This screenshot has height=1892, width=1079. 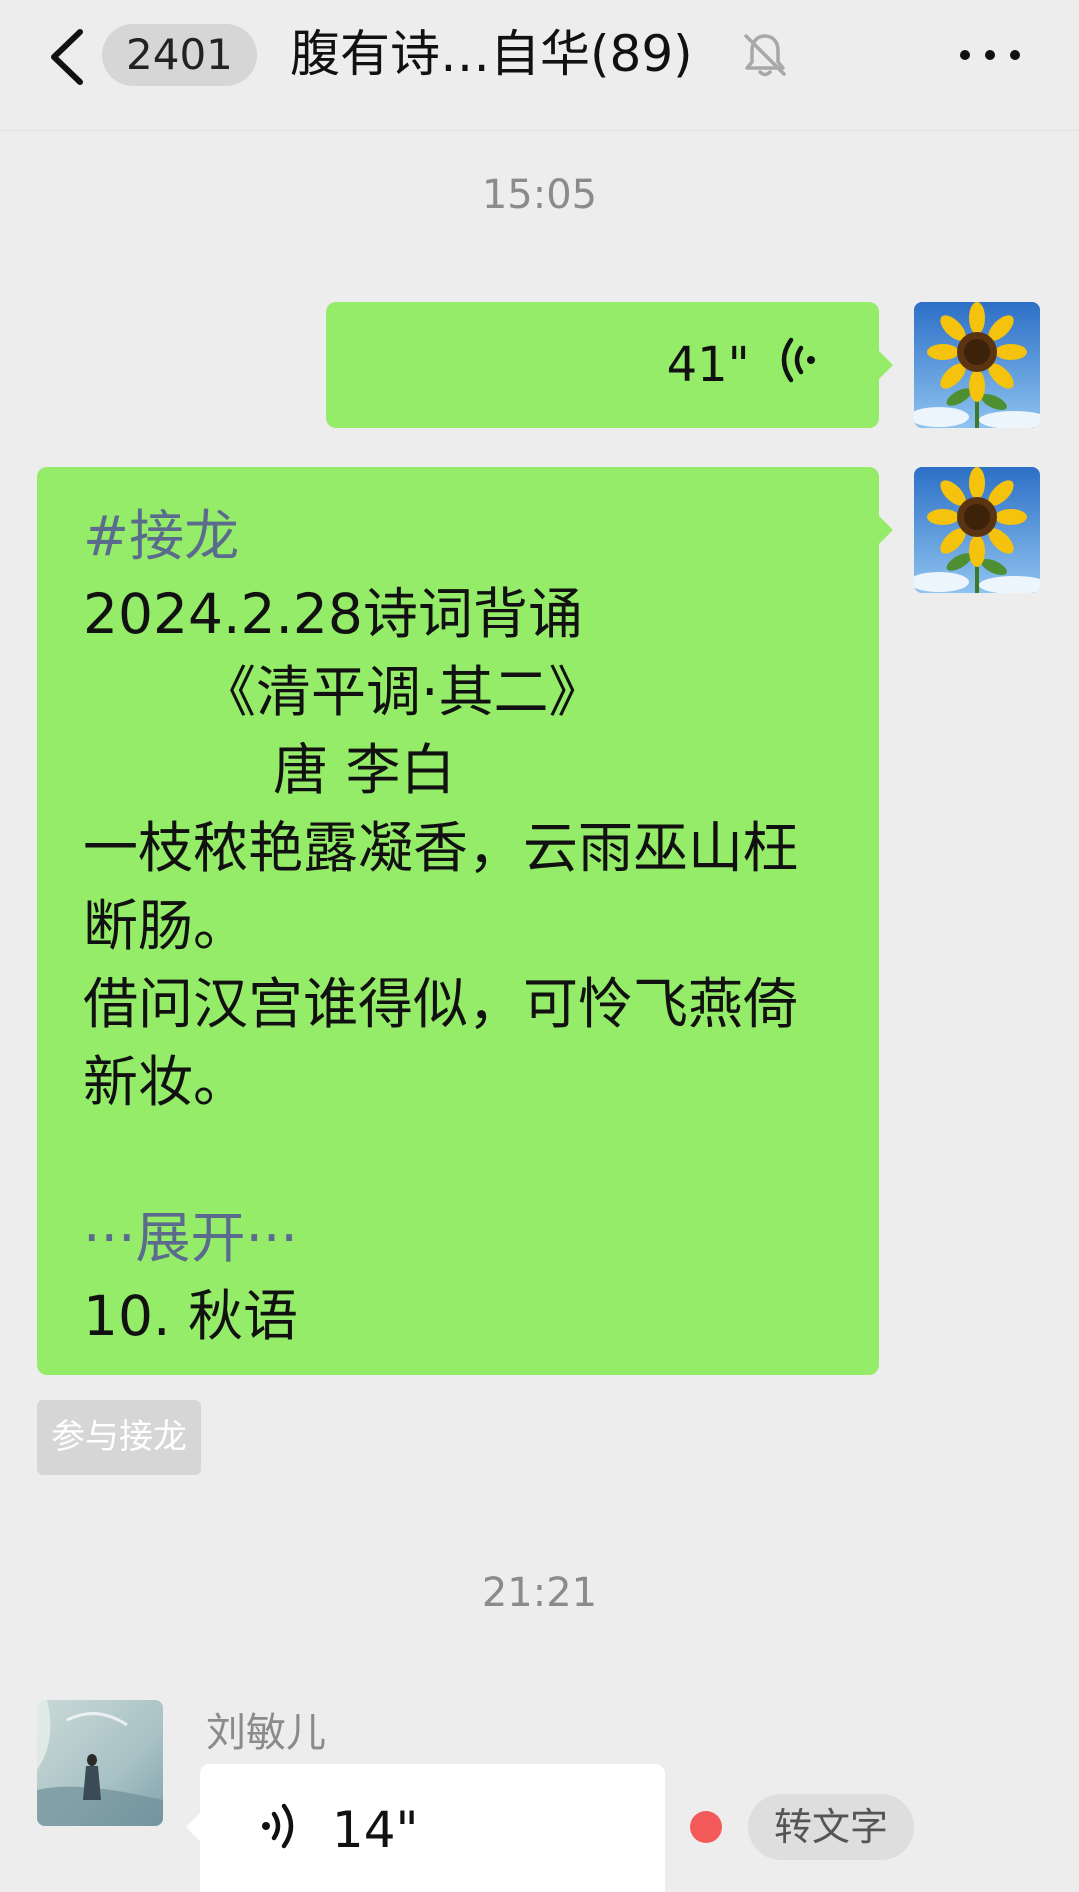 What do you see at coordinates (441, 1004) in the screenshot?
I see `message-line: 借问汉宫谁得似，可怜飞燕倚` at bounding box center [441, 1004].